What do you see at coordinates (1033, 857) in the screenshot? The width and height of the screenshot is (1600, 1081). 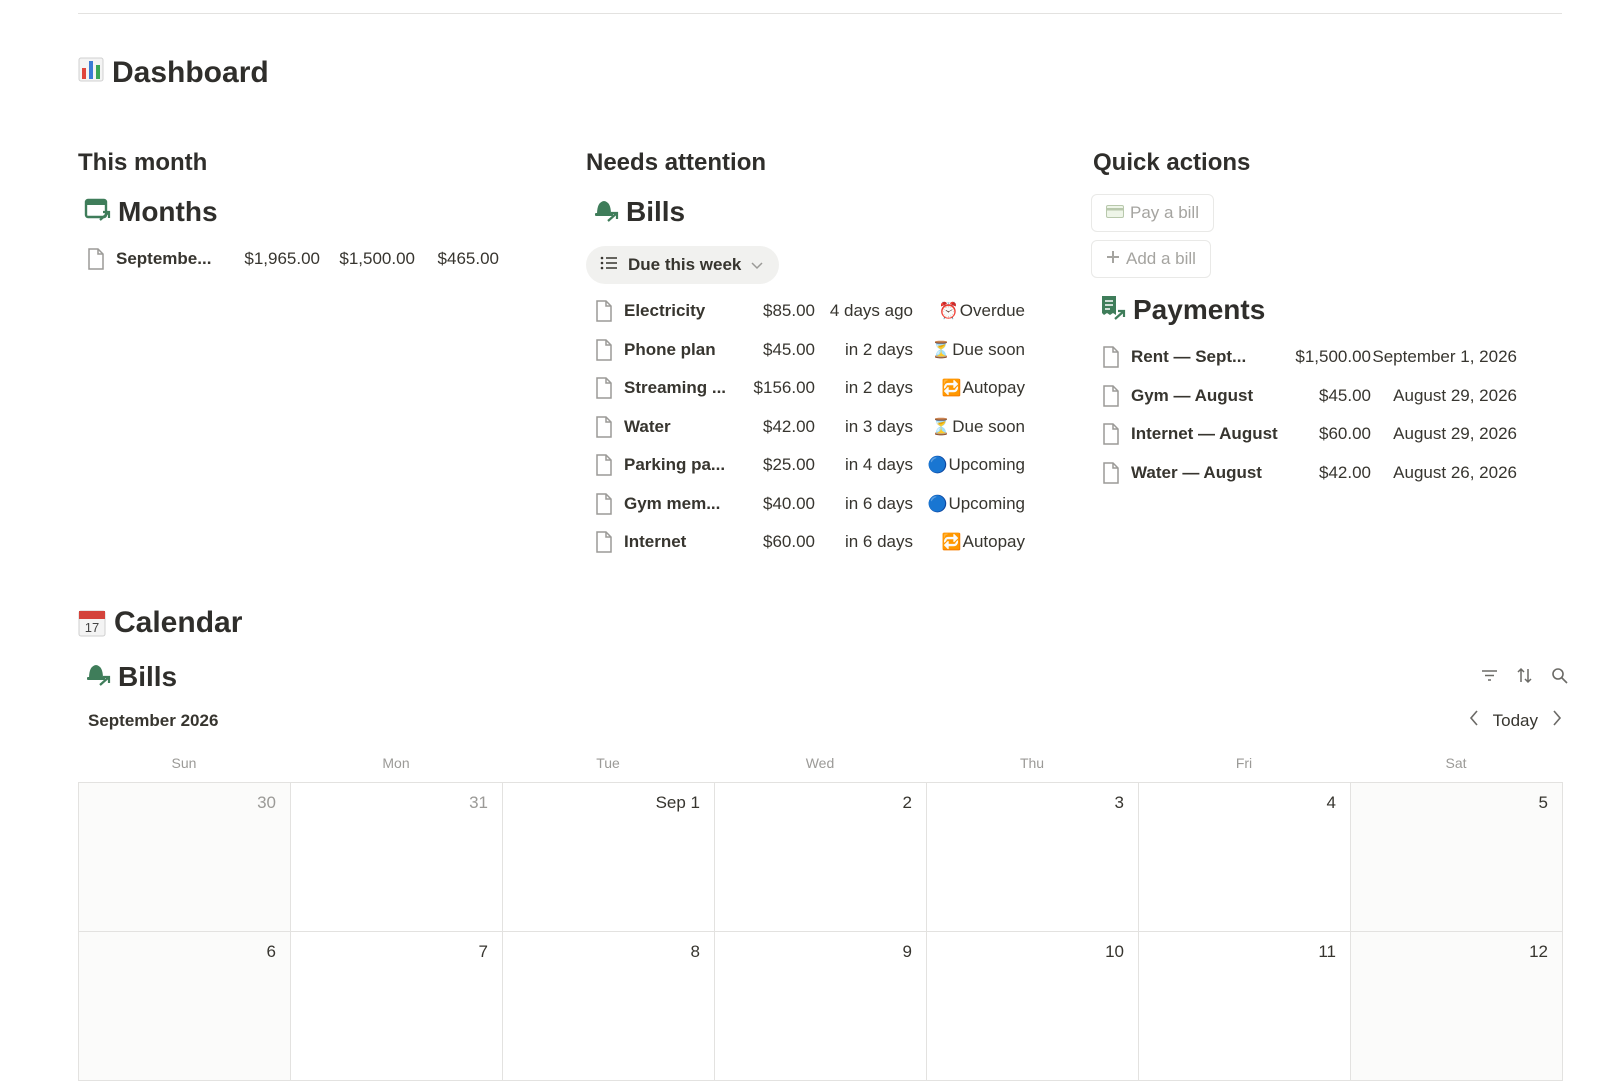 I see `calendar-day-cell: 3` at bounding box center [1033, 857].